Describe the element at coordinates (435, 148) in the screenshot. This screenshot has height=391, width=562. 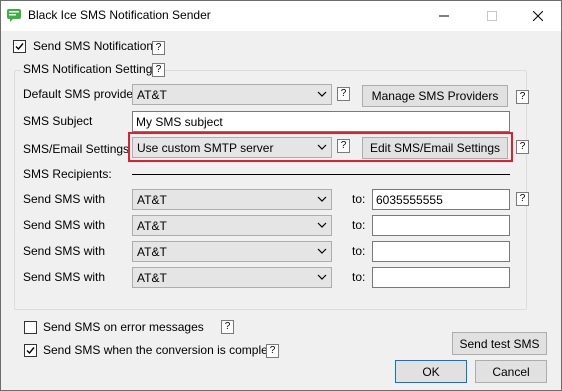
I see `edit-sms-email-settings-button: Edit SMS/Email Settings` at that location.